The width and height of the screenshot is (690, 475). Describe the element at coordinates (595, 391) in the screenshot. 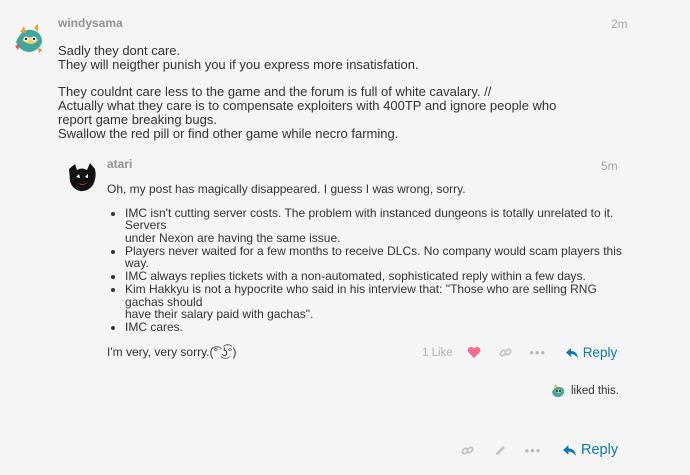

I see `liked-text: liked this.` at that location.